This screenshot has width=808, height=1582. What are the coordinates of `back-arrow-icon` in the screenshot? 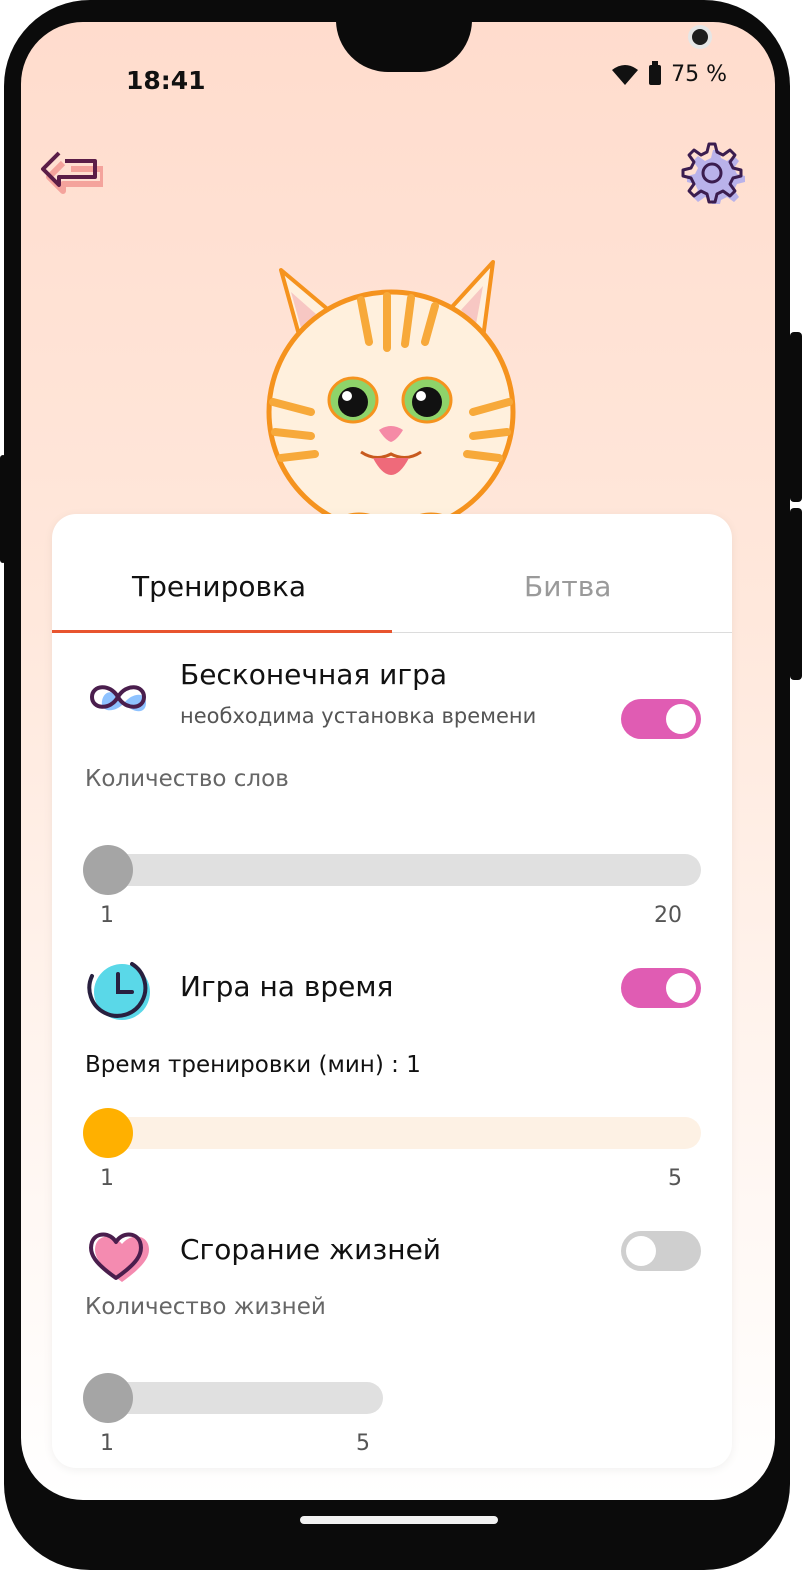 It's located at (70, 171).